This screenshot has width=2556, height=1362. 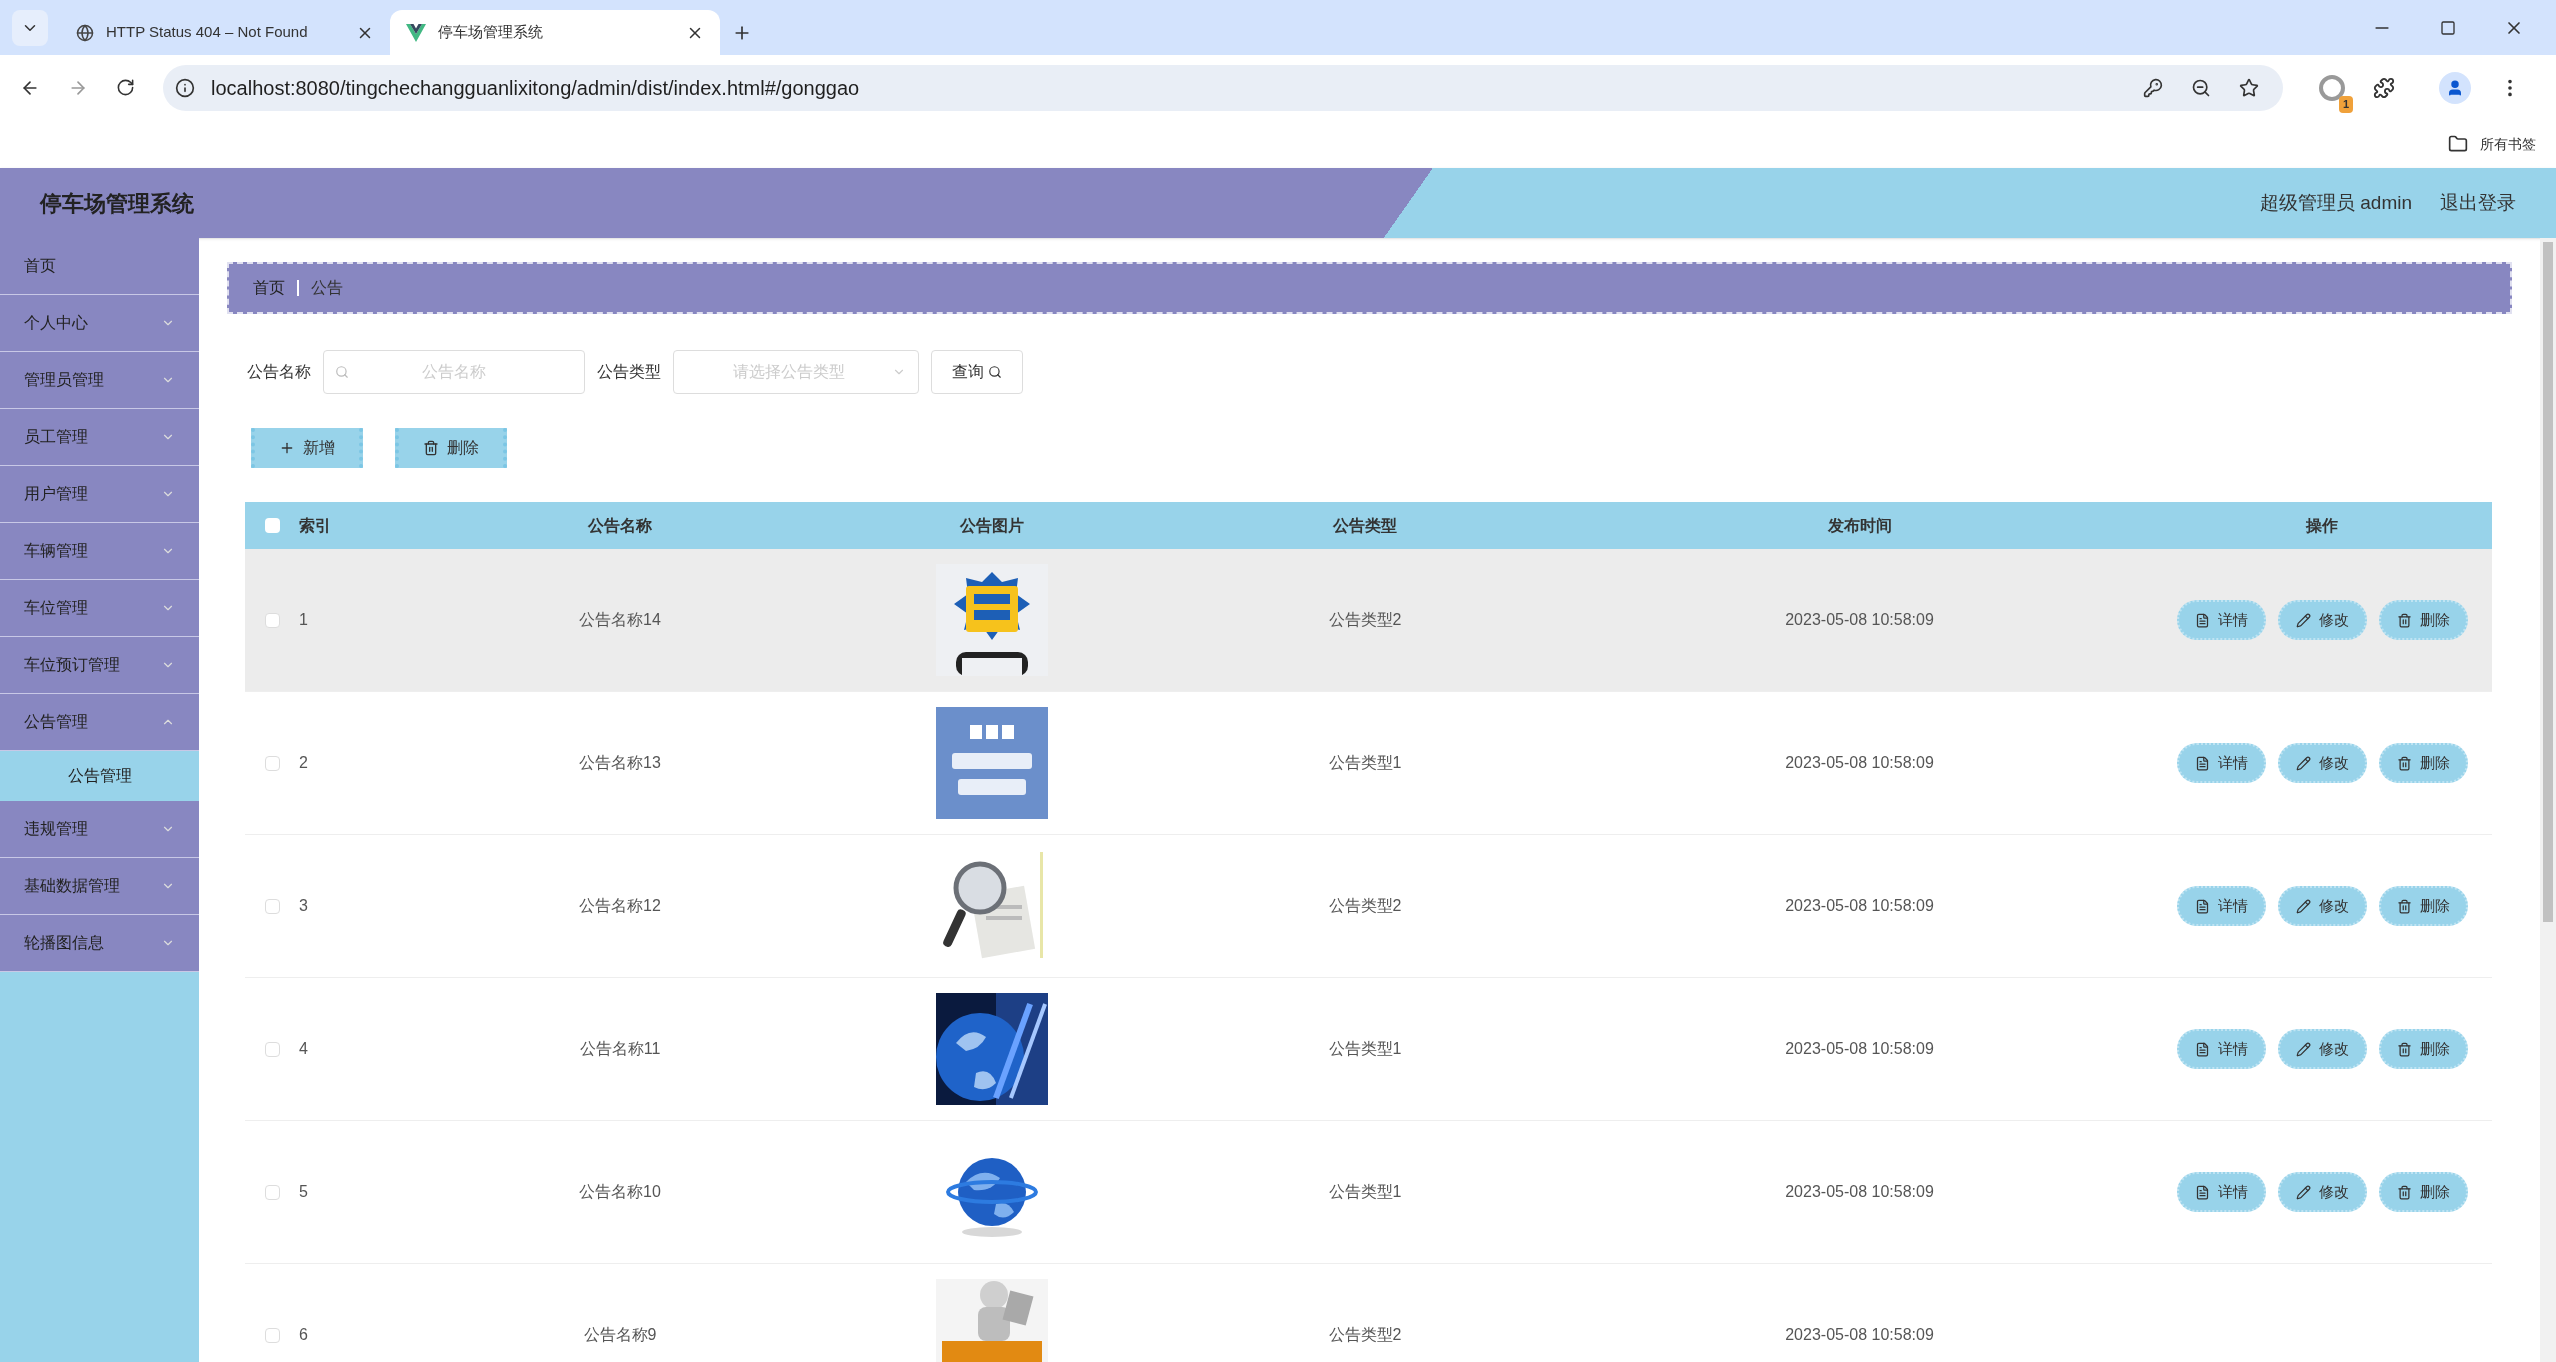 What do you see at coordinates (2448, 27) in the screenshot?
I see `maximize-icon` at bounding box center [2448, 27].